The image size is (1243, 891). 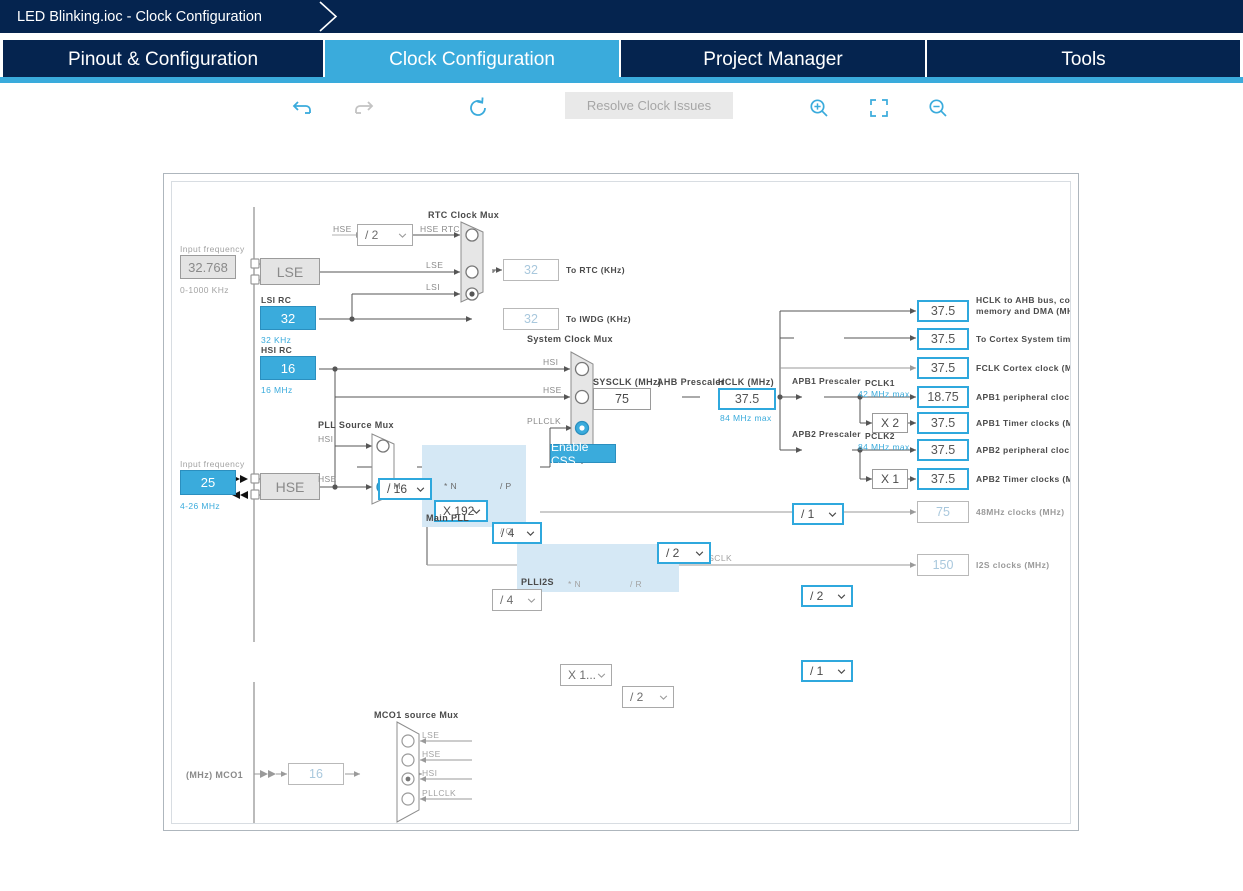 What do you see at coordinates (288, 368) in the screenshot?
I see `hsi-rc-value-box: 16` at bounding box center [288, 368].